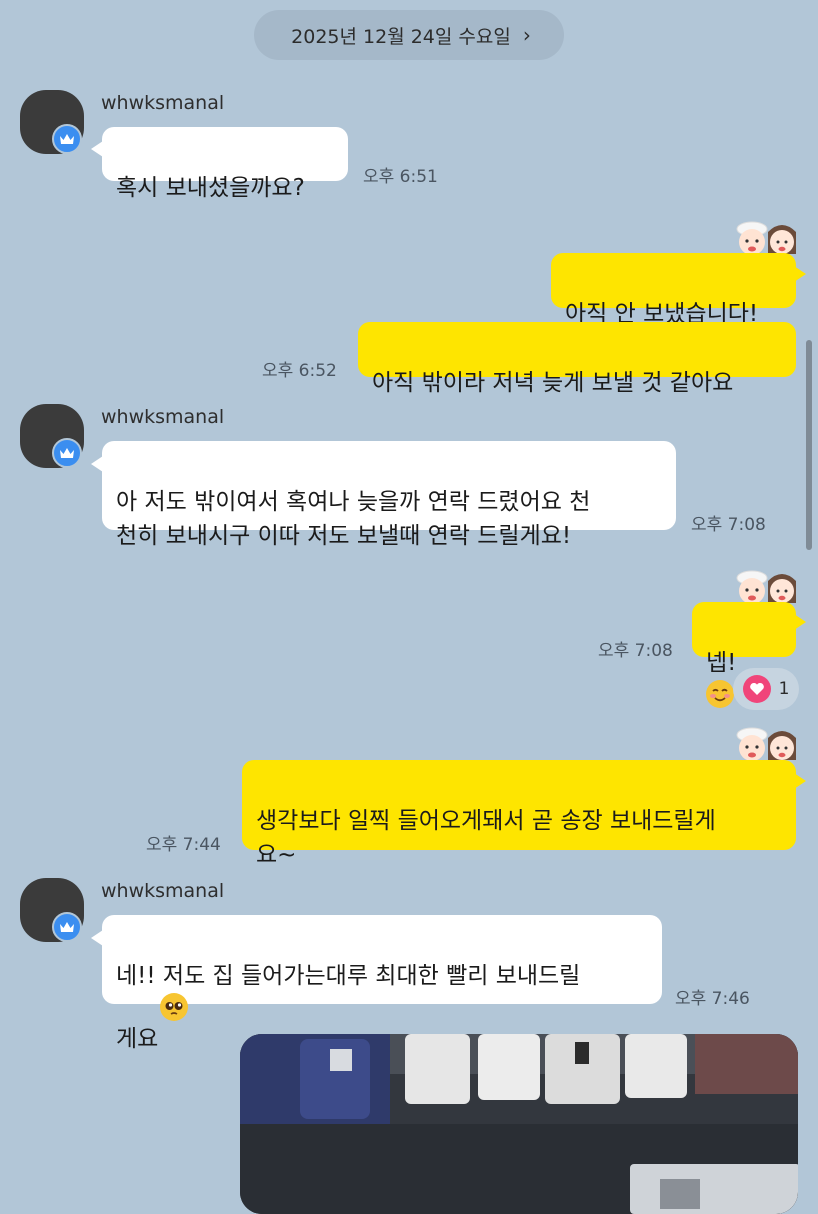  Describe the element at coordinates (809, 445) in the screenshot. I see `scrollbar` at that location.